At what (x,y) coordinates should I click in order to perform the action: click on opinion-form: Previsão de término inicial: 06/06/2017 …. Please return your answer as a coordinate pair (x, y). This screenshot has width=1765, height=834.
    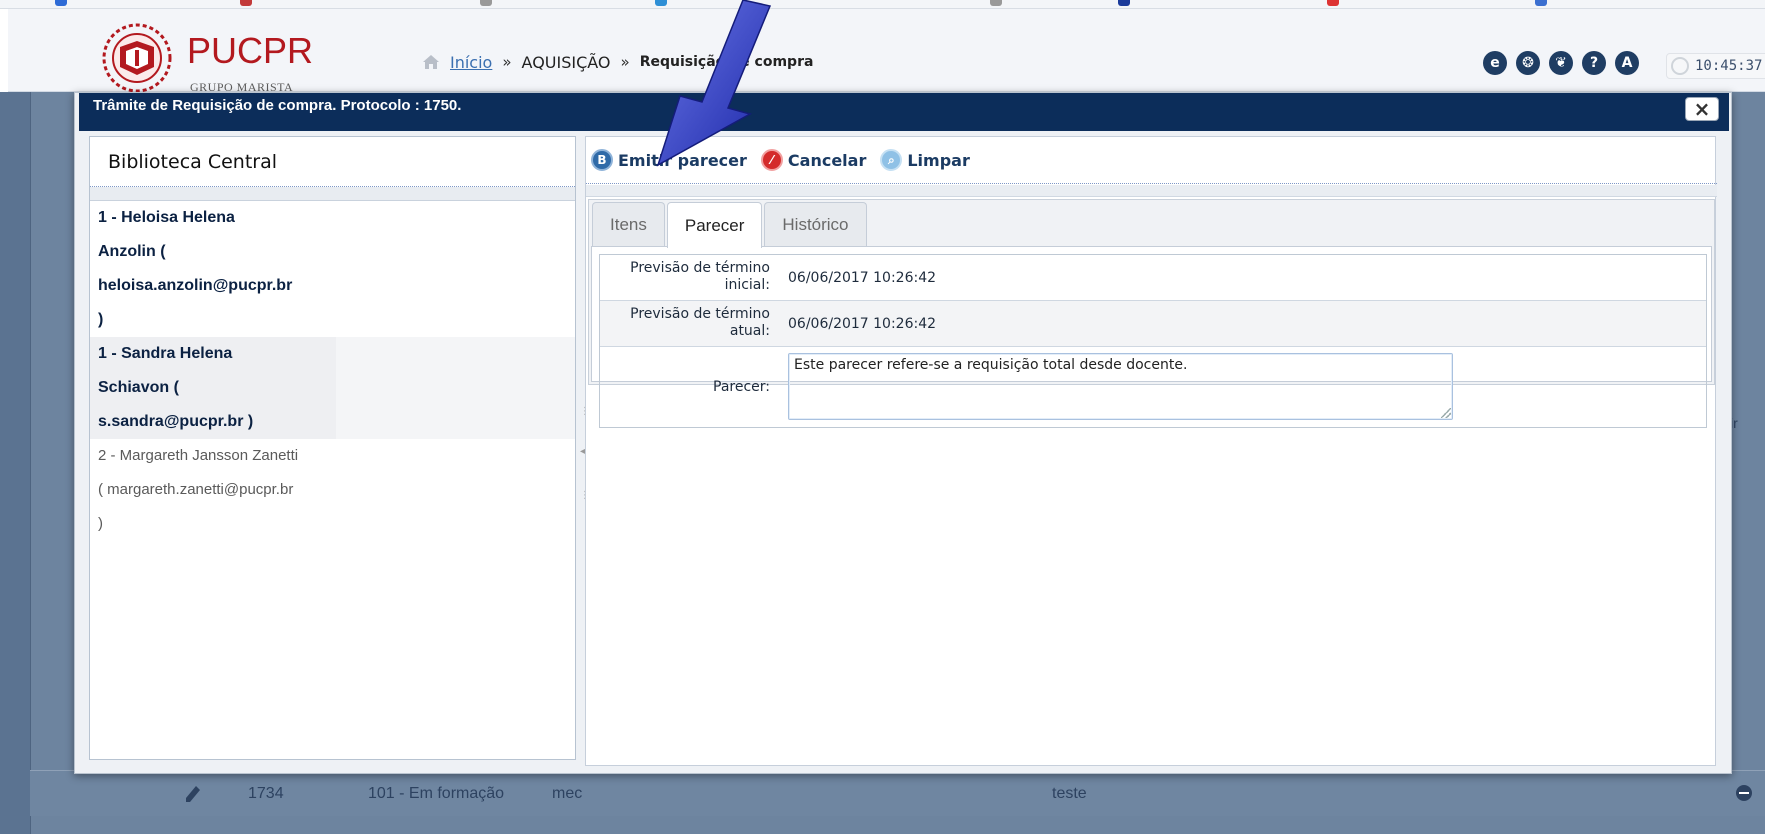
    Looking at the image, I should click on (1153, 341).